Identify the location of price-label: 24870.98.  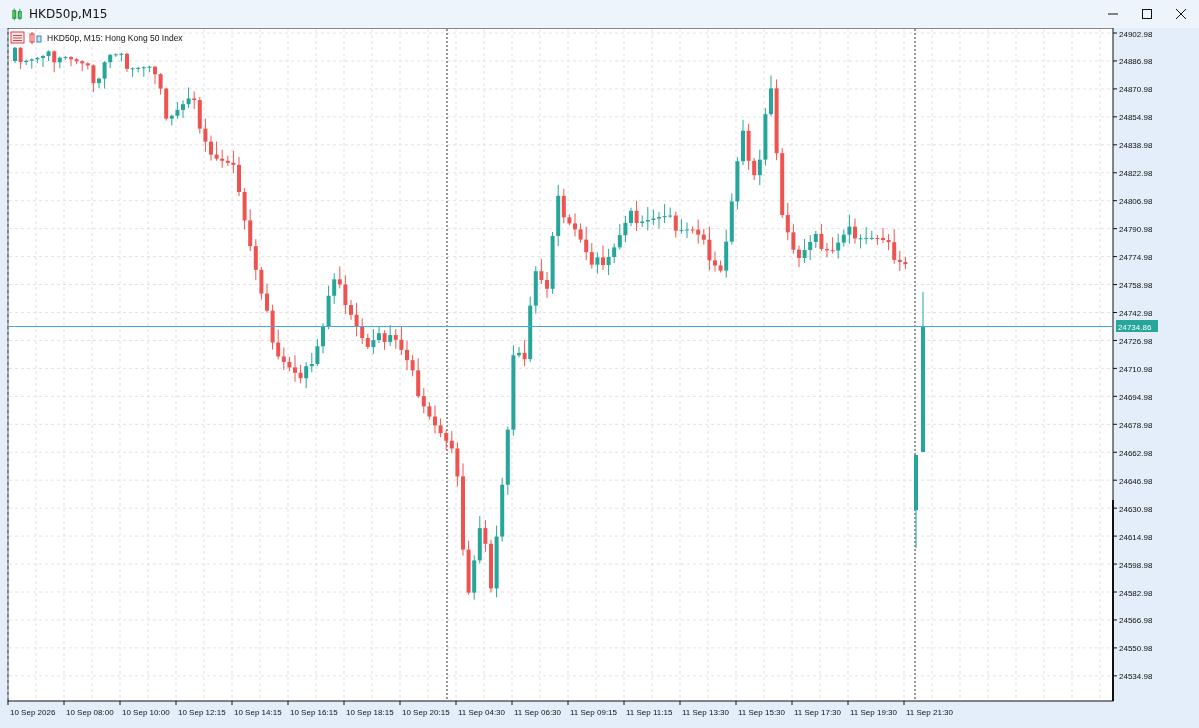
(1136, 90).